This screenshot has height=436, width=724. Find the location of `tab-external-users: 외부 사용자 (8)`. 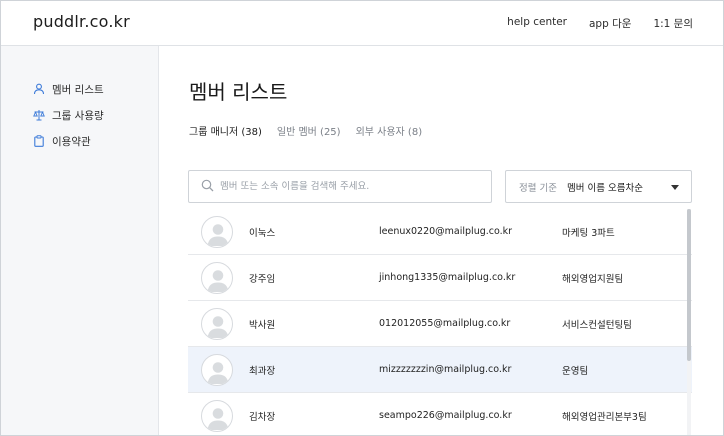

tab-external-users: 외부 사용자 (8) is located at coordinates (389, 131).